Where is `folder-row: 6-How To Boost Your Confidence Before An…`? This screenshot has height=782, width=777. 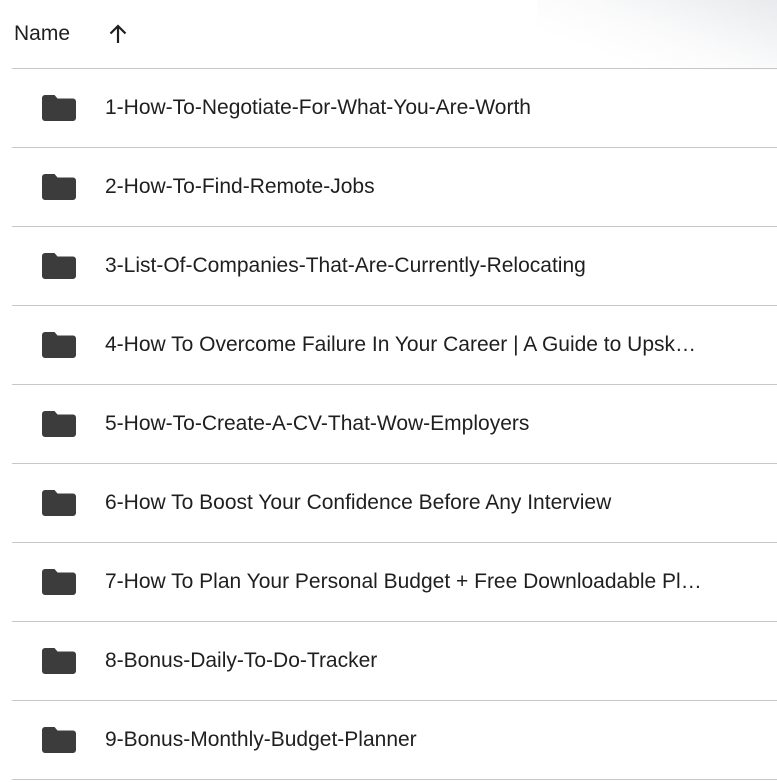
folder-row: 6-How To Boost Your Confidence Before An… is located at coordinates (394, 503).